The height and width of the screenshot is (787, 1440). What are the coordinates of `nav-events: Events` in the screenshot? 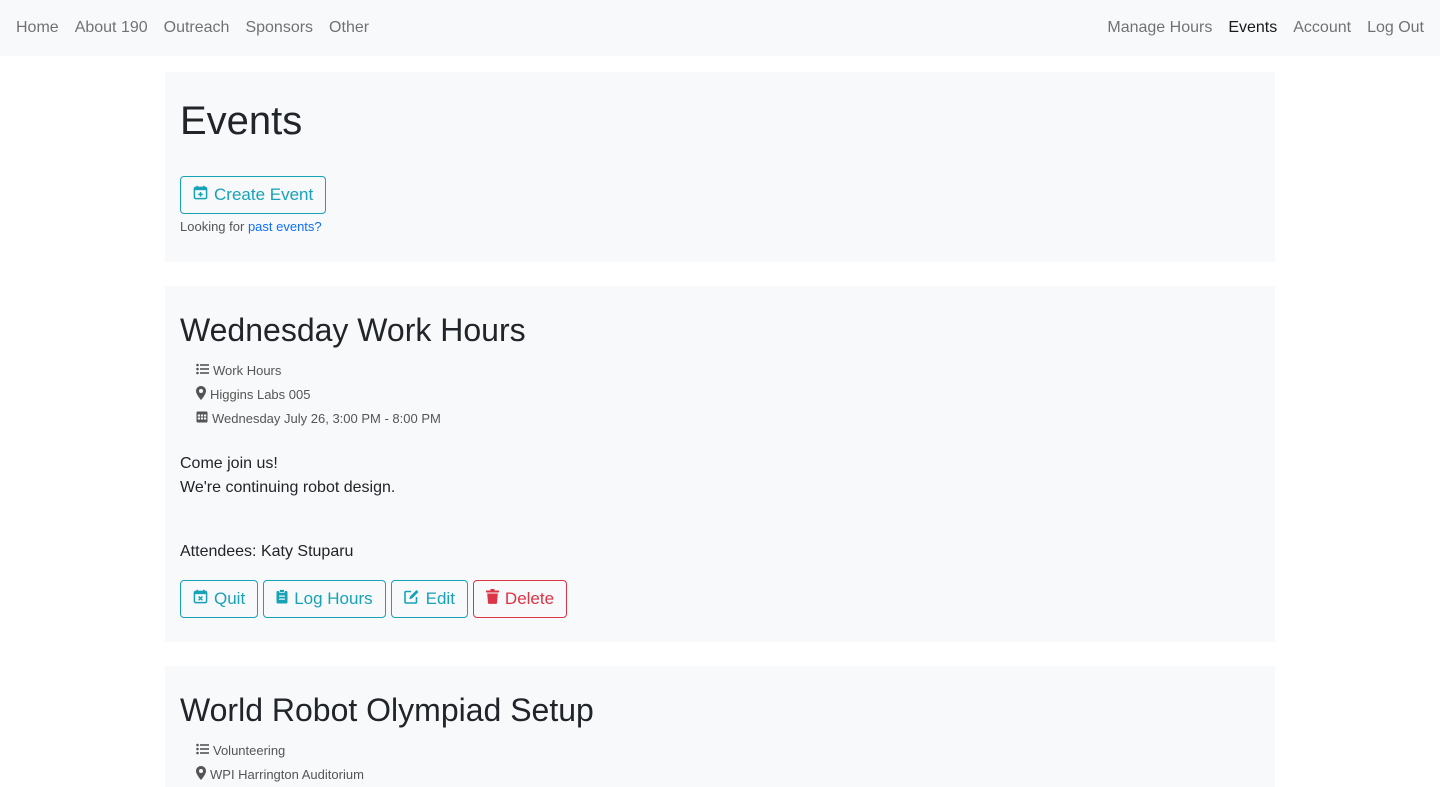 It's located at (1252, 28).